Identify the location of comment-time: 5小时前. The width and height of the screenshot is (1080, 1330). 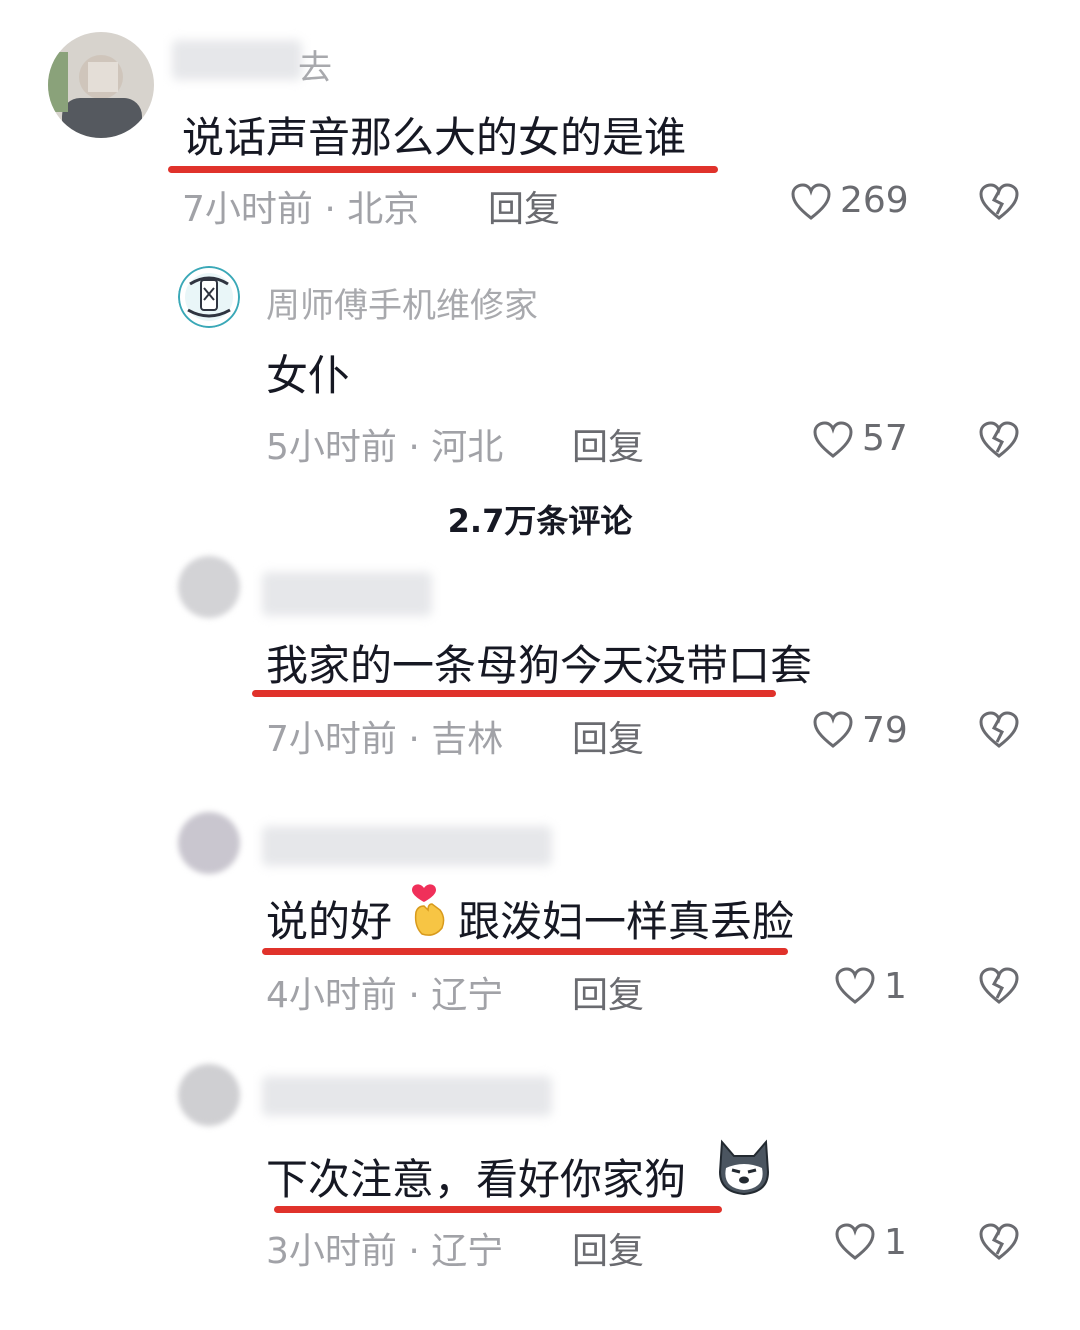
(331, 447).